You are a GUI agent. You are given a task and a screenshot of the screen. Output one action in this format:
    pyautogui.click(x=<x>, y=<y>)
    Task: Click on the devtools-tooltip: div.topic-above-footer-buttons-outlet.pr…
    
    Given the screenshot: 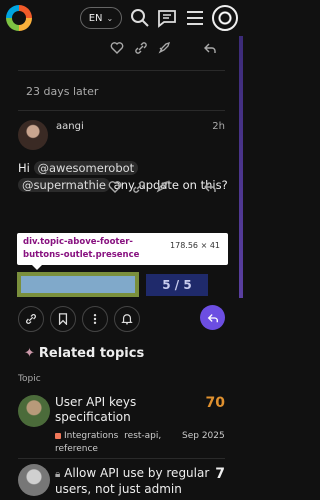 What is the action you would take?
    pyautogui.click(x=122, y=249)
    